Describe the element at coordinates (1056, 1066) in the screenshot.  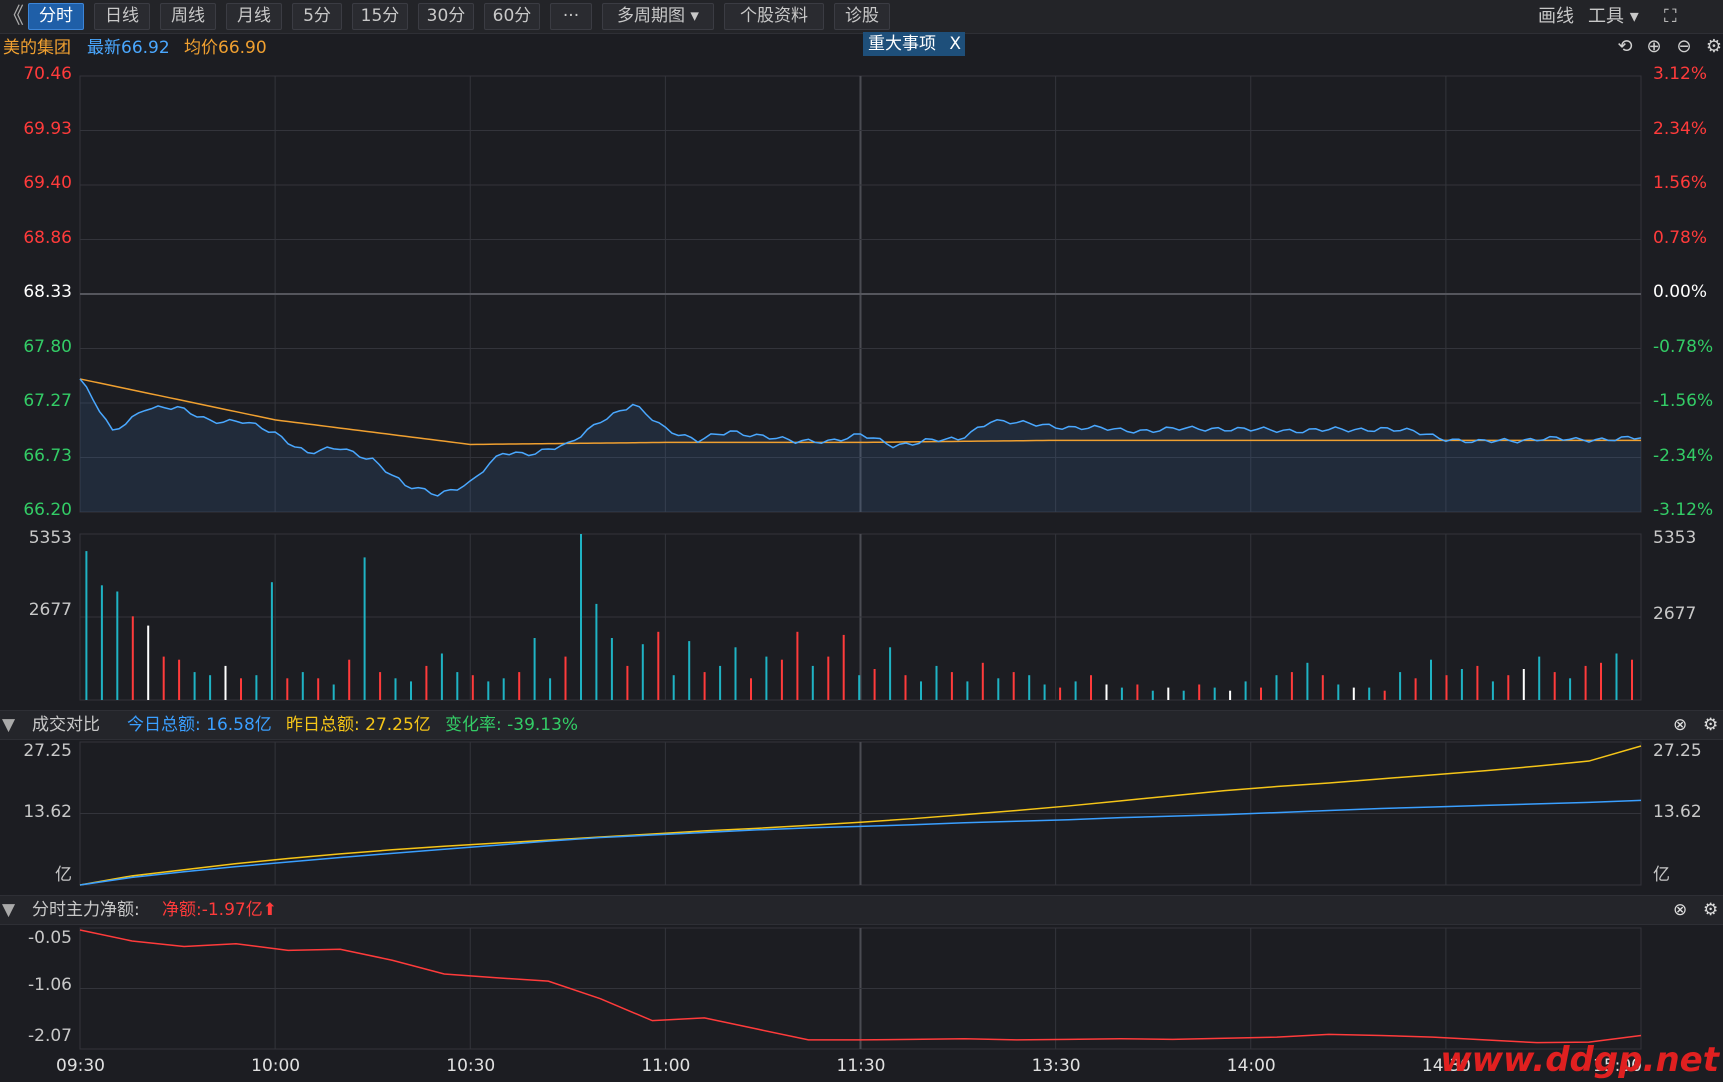
I see `time-tick-label: 13:30` at that location.